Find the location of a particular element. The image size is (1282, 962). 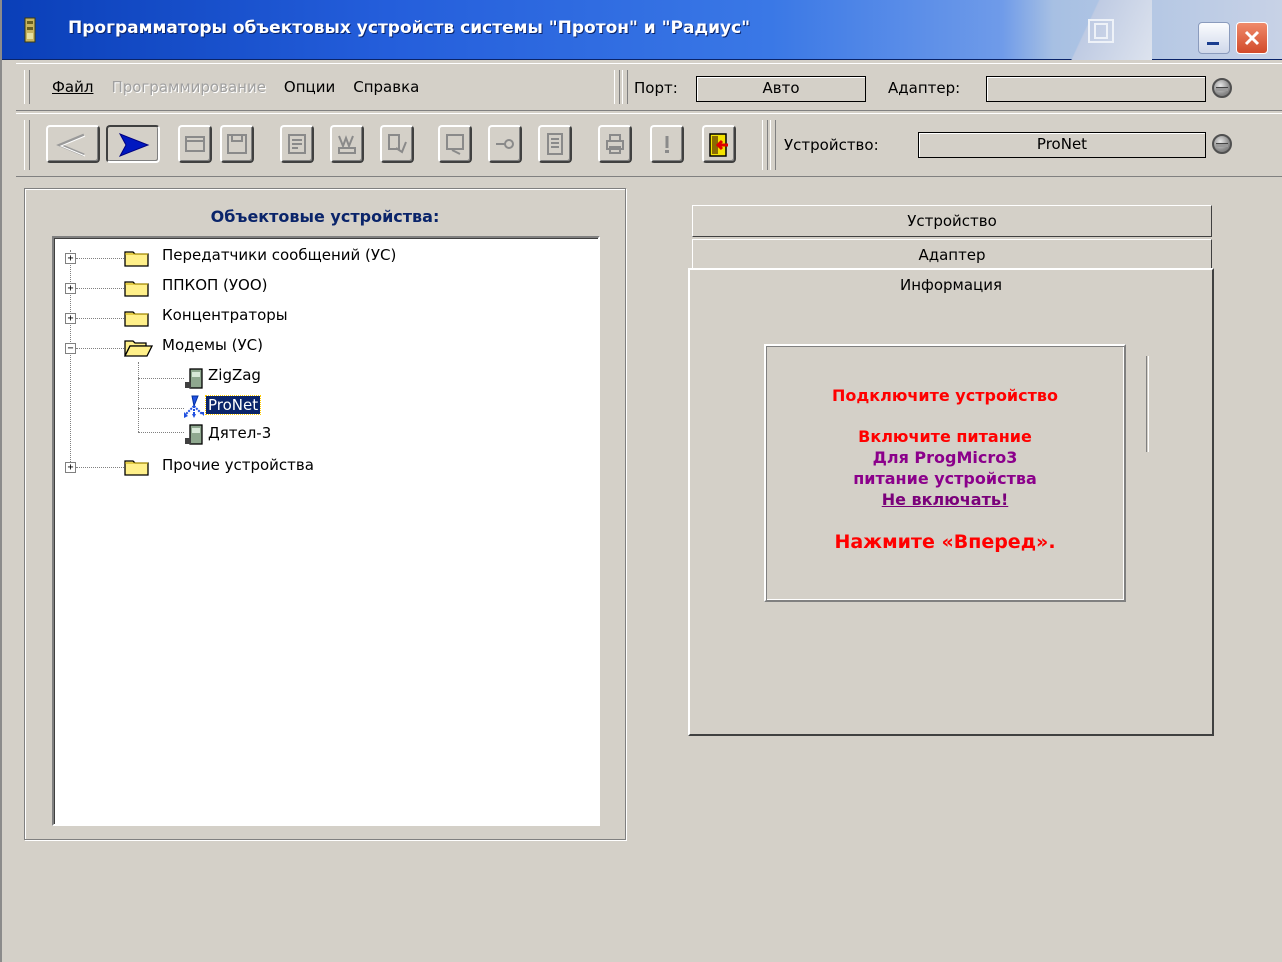

save-icon is located at coordinates (237, 144).